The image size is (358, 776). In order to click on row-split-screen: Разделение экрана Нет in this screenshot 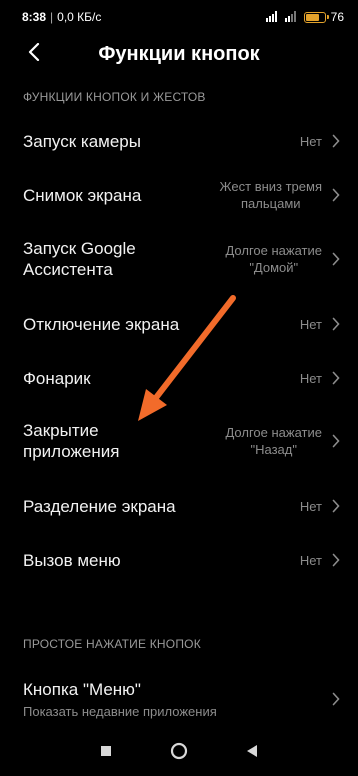, I will do `click(179, 506)`.